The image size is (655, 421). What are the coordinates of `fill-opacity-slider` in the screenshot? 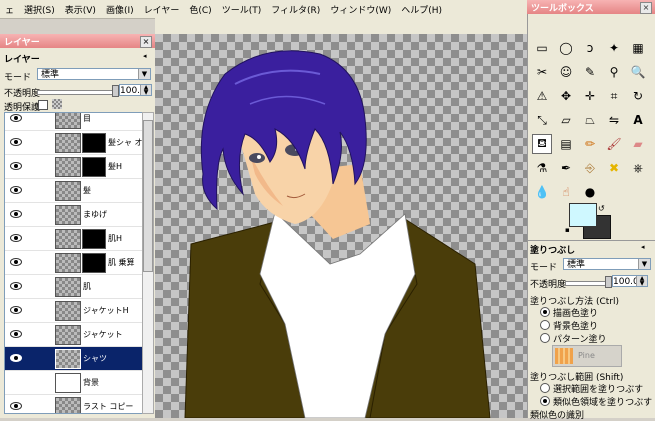 It's located at (587, 283).